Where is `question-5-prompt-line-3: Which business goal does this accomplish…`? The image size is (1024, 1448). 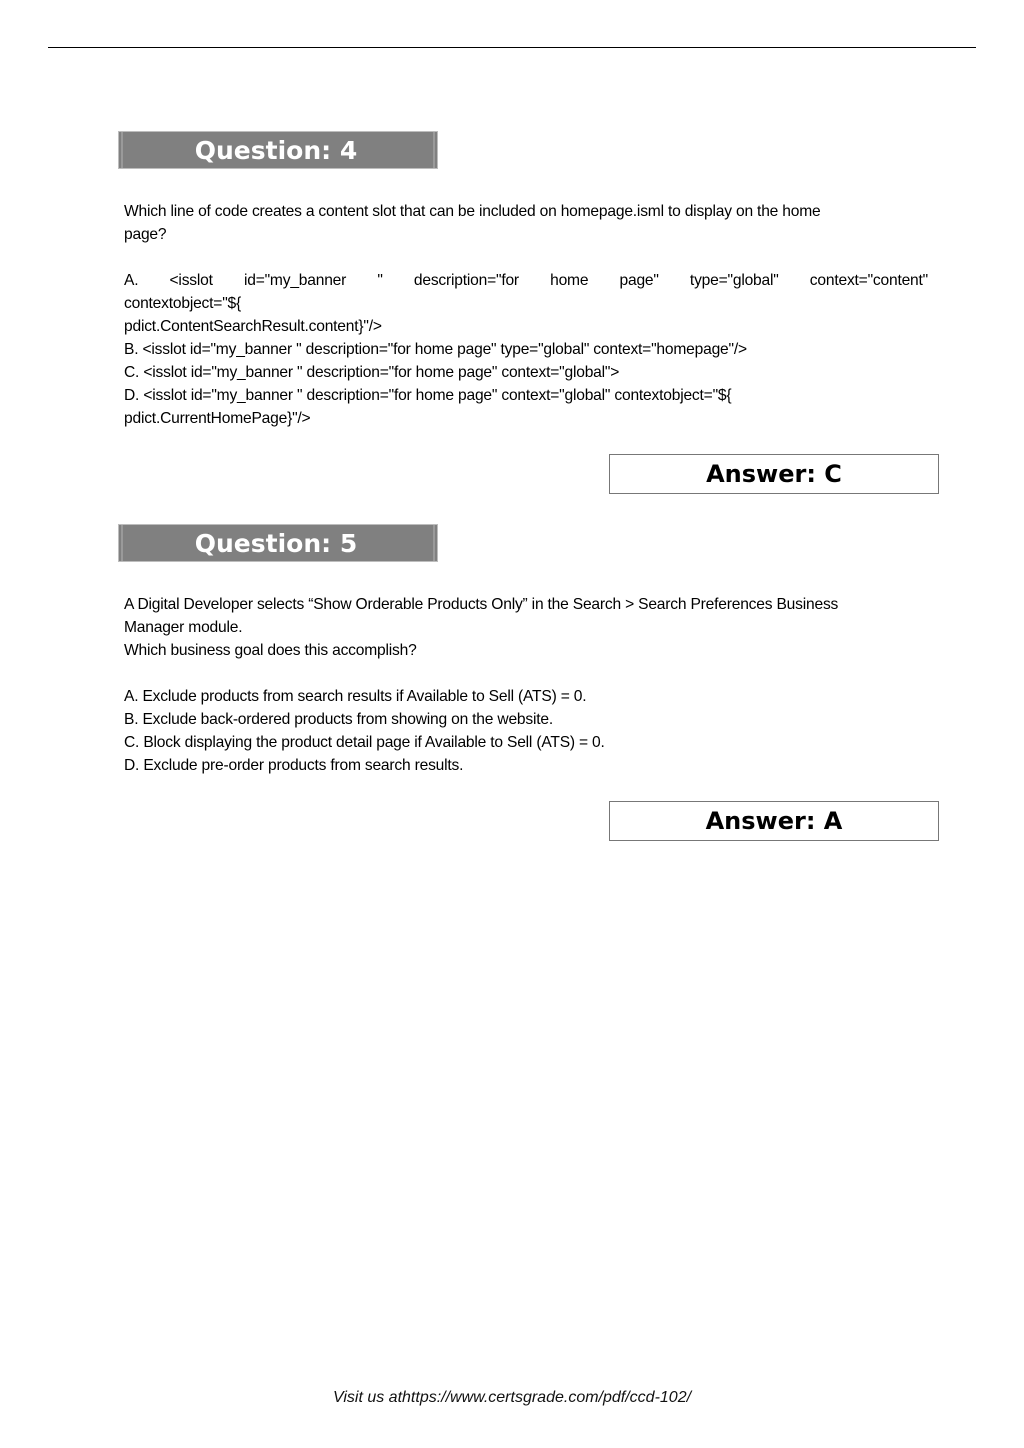
question-5-prompt-line-3: Which business goal does this accomplish… is located at coordinates (270, 650).